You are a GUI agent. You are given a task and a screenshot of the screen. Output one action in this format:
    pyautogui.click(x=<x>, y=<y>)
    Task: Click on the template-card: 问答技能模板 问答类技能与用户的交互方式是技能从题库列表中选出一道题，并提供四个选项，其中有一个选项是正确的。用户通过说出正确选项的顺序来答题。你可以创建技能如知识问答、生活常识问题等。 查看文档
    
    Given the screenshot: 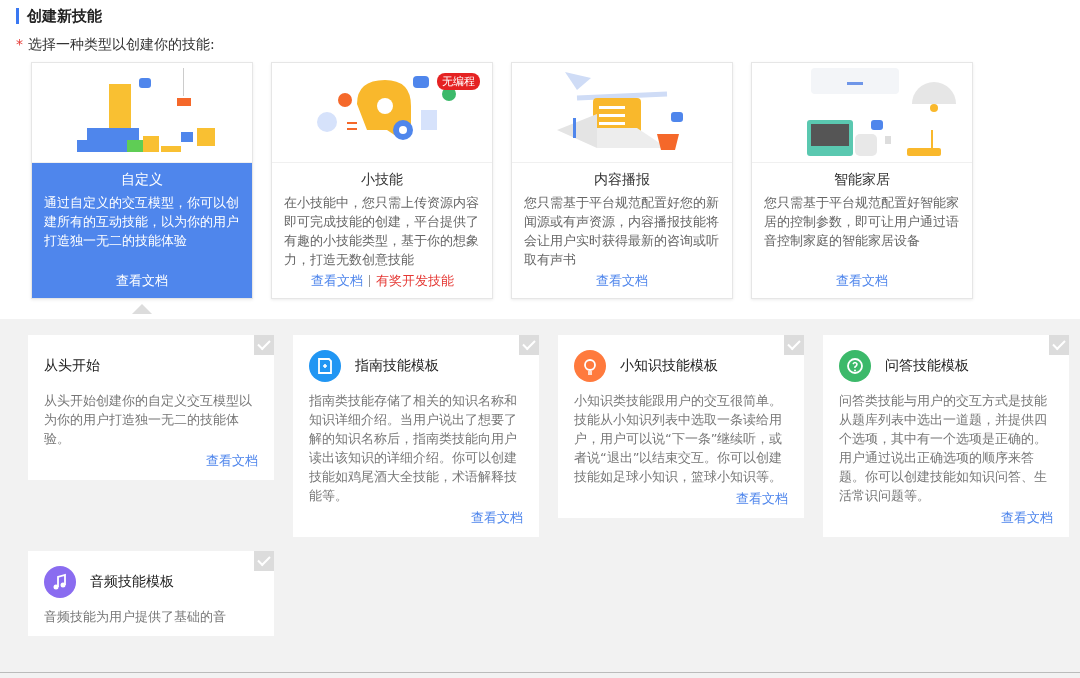 What is the action you would take?
    pyautogui.click(x=946, y=436)
    